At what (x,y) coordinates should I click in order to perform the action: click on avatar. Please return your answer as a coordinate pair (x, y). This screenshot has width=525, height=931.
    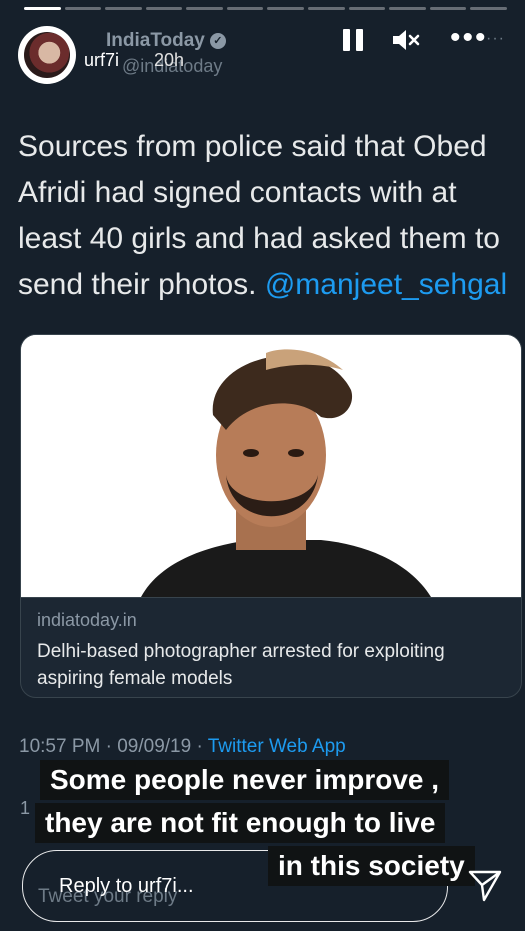
    Looking at the image, I should click on (47, 55).